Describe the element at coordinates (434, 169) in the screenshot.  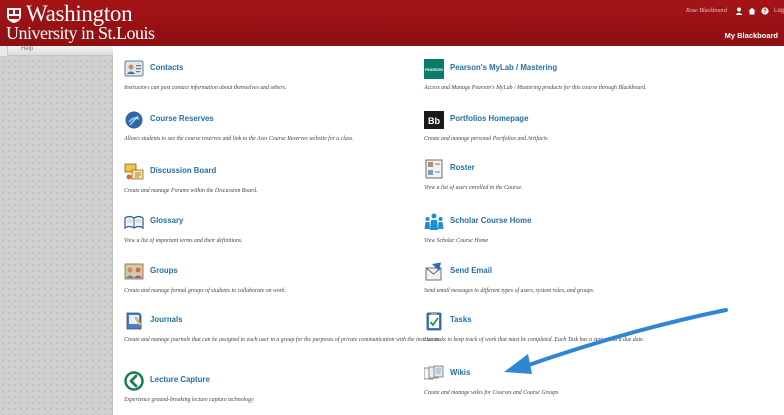
I see `roster-icon` at that location.